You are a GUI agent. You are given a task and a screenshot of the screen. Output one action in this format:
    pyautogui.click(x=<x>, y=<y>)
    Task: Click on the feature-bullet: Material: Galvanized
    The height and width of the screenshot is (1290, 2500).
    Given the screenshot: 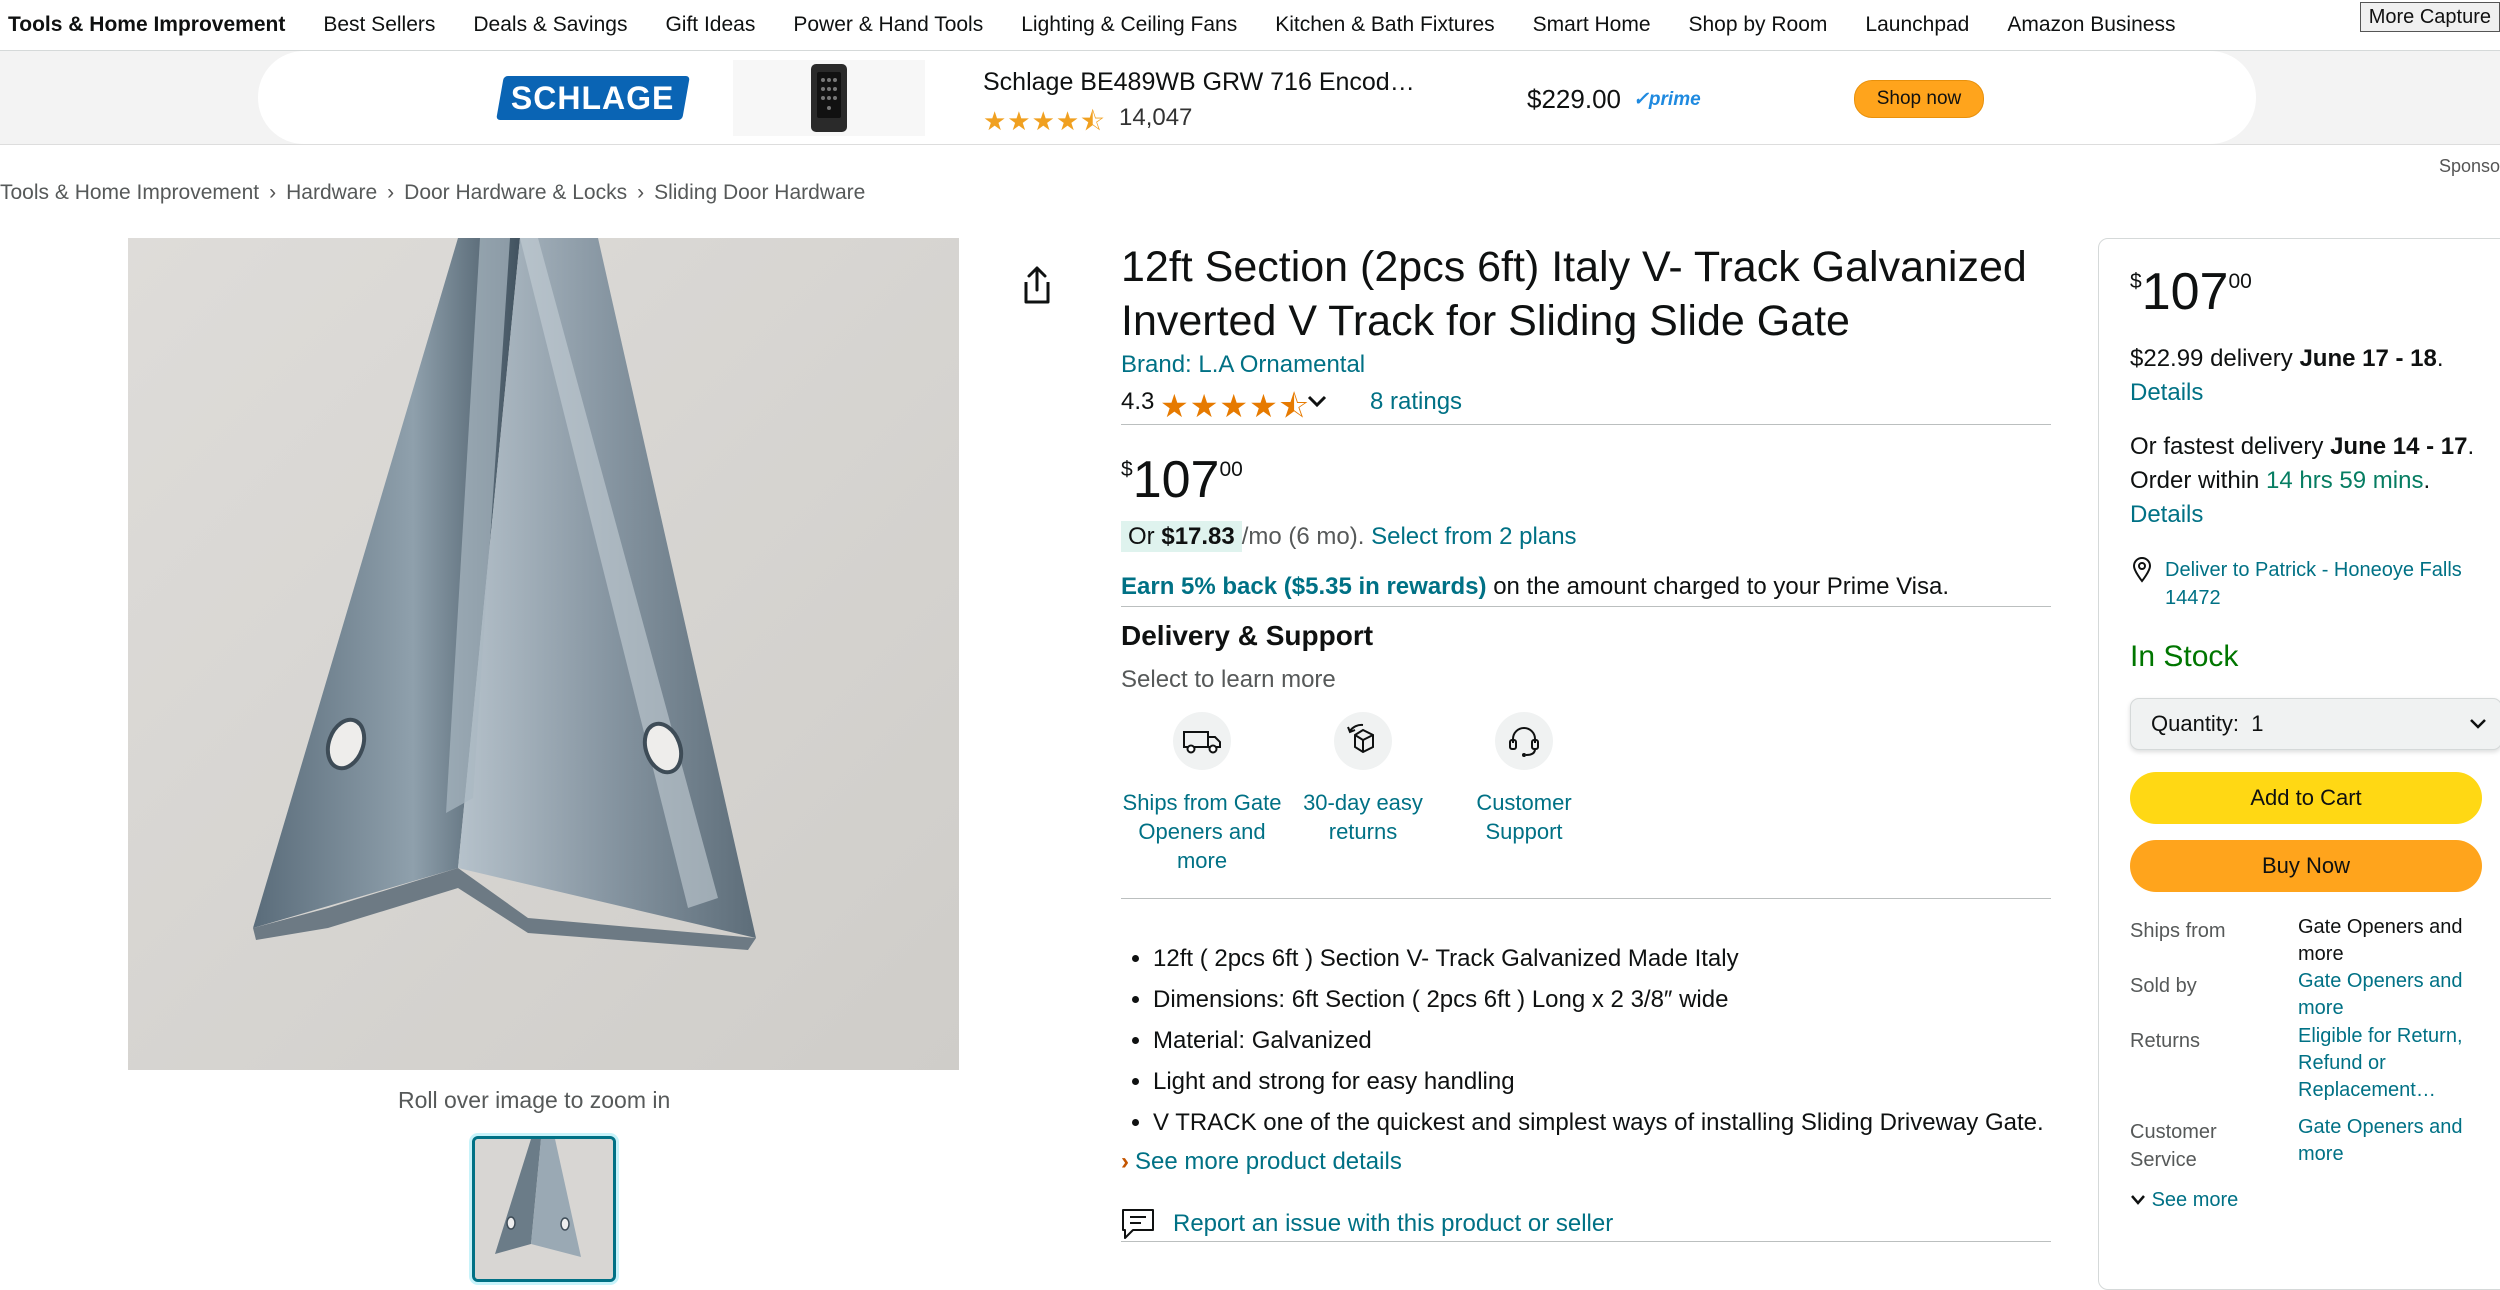 What is the action you would take?
    pyautogui.click(x=1598, y=1040)
    